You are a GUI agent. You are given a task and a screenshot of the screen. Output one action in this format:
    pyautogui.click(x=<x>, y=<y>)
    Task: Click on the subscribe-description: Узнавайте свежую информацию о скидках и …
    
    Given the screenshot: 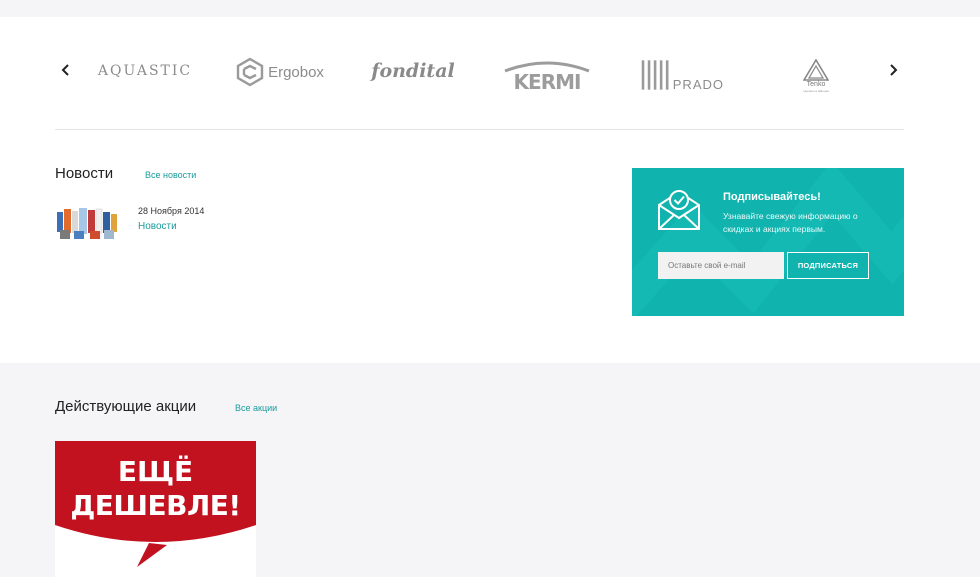 What is the action you would take?
    pyautogui.click(x=790, y=222)
    